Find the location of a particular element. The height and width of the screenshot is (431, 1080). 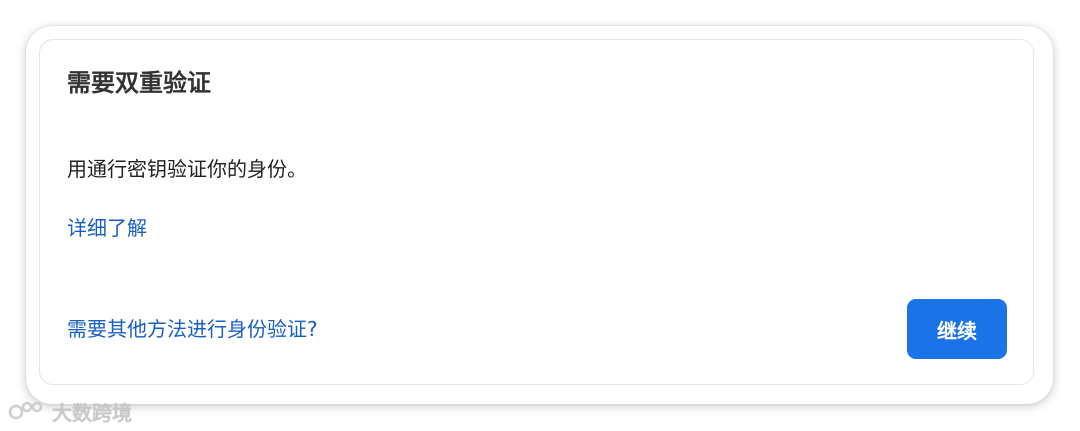

dialog-message: 用通行密钥验证你的身份。 is located at coordinates (187, 169).